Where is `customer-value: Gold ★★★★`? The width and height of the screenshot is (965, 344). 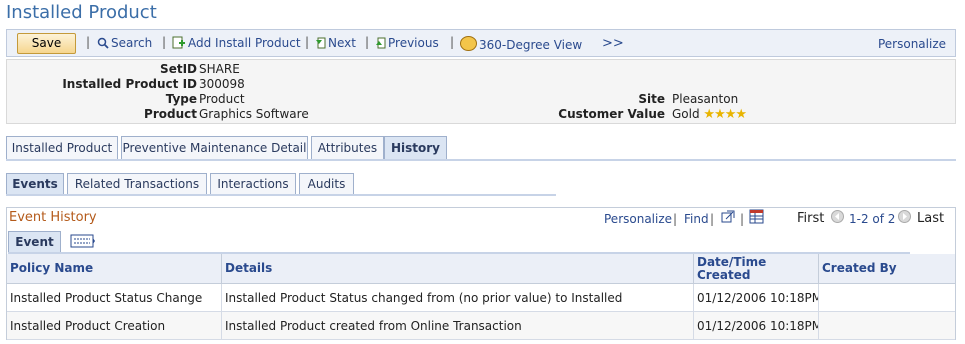
customer-value: Gold ★★★★ is located at coordinates (709, 114).